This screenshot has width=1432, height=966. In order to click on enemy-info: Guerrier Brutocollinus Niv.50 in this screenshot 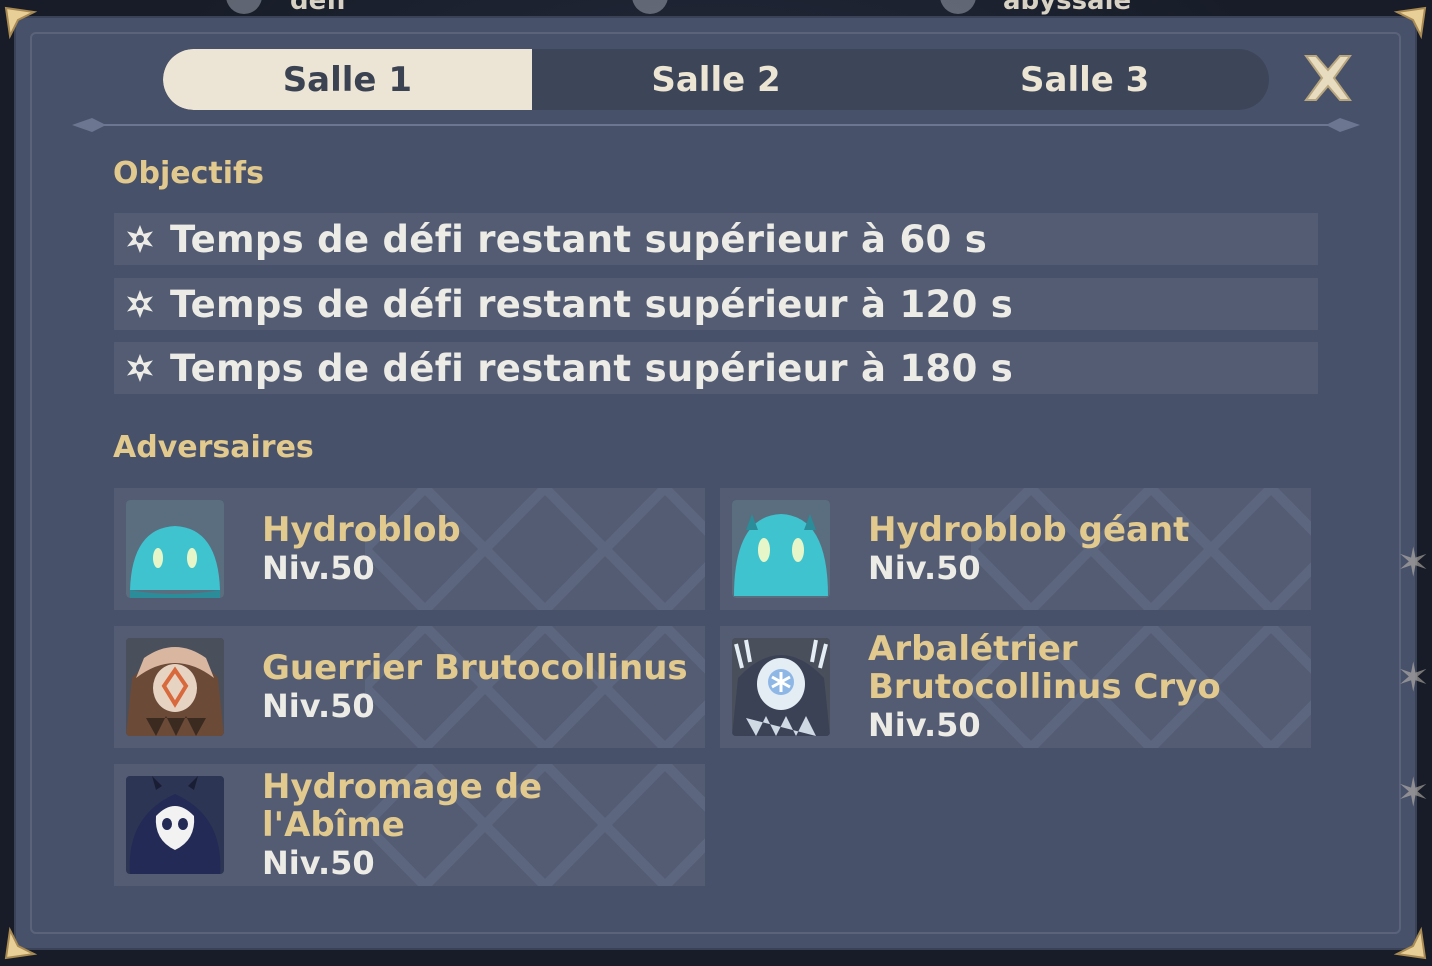, I will do `click(478, 687)`.